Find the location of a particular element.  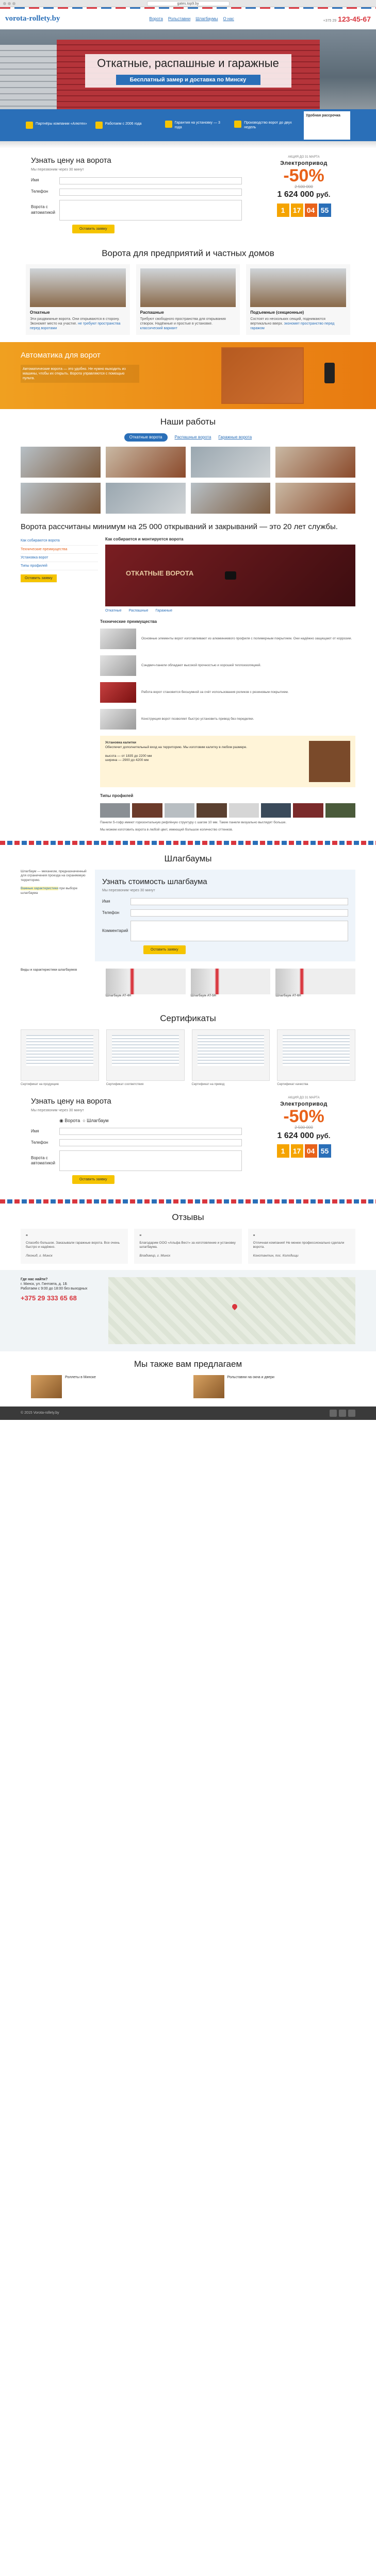

tab-garage: Гаражные ворота is located at coordinates (235, 437).